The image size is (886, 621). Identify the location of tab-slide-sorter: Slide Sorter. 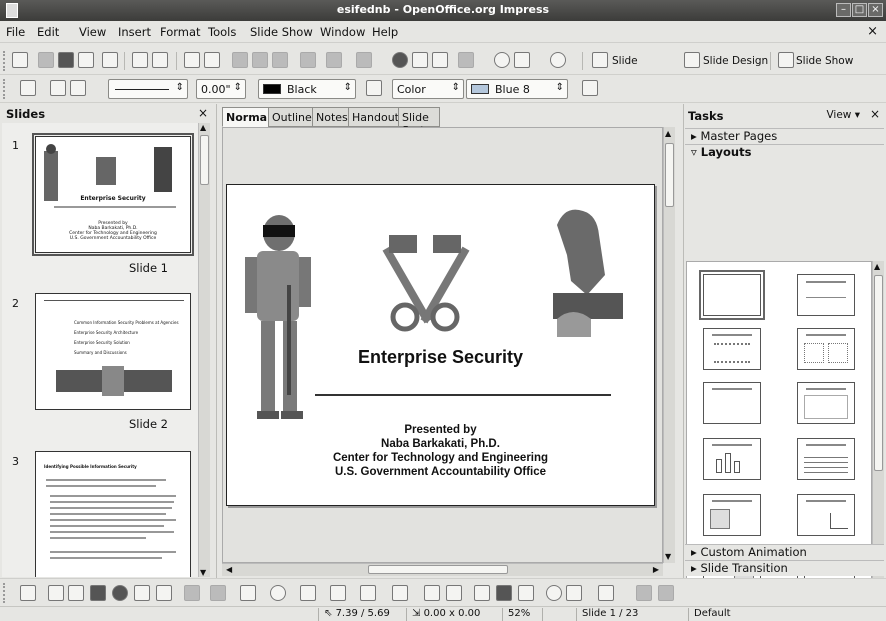
(419, 122).